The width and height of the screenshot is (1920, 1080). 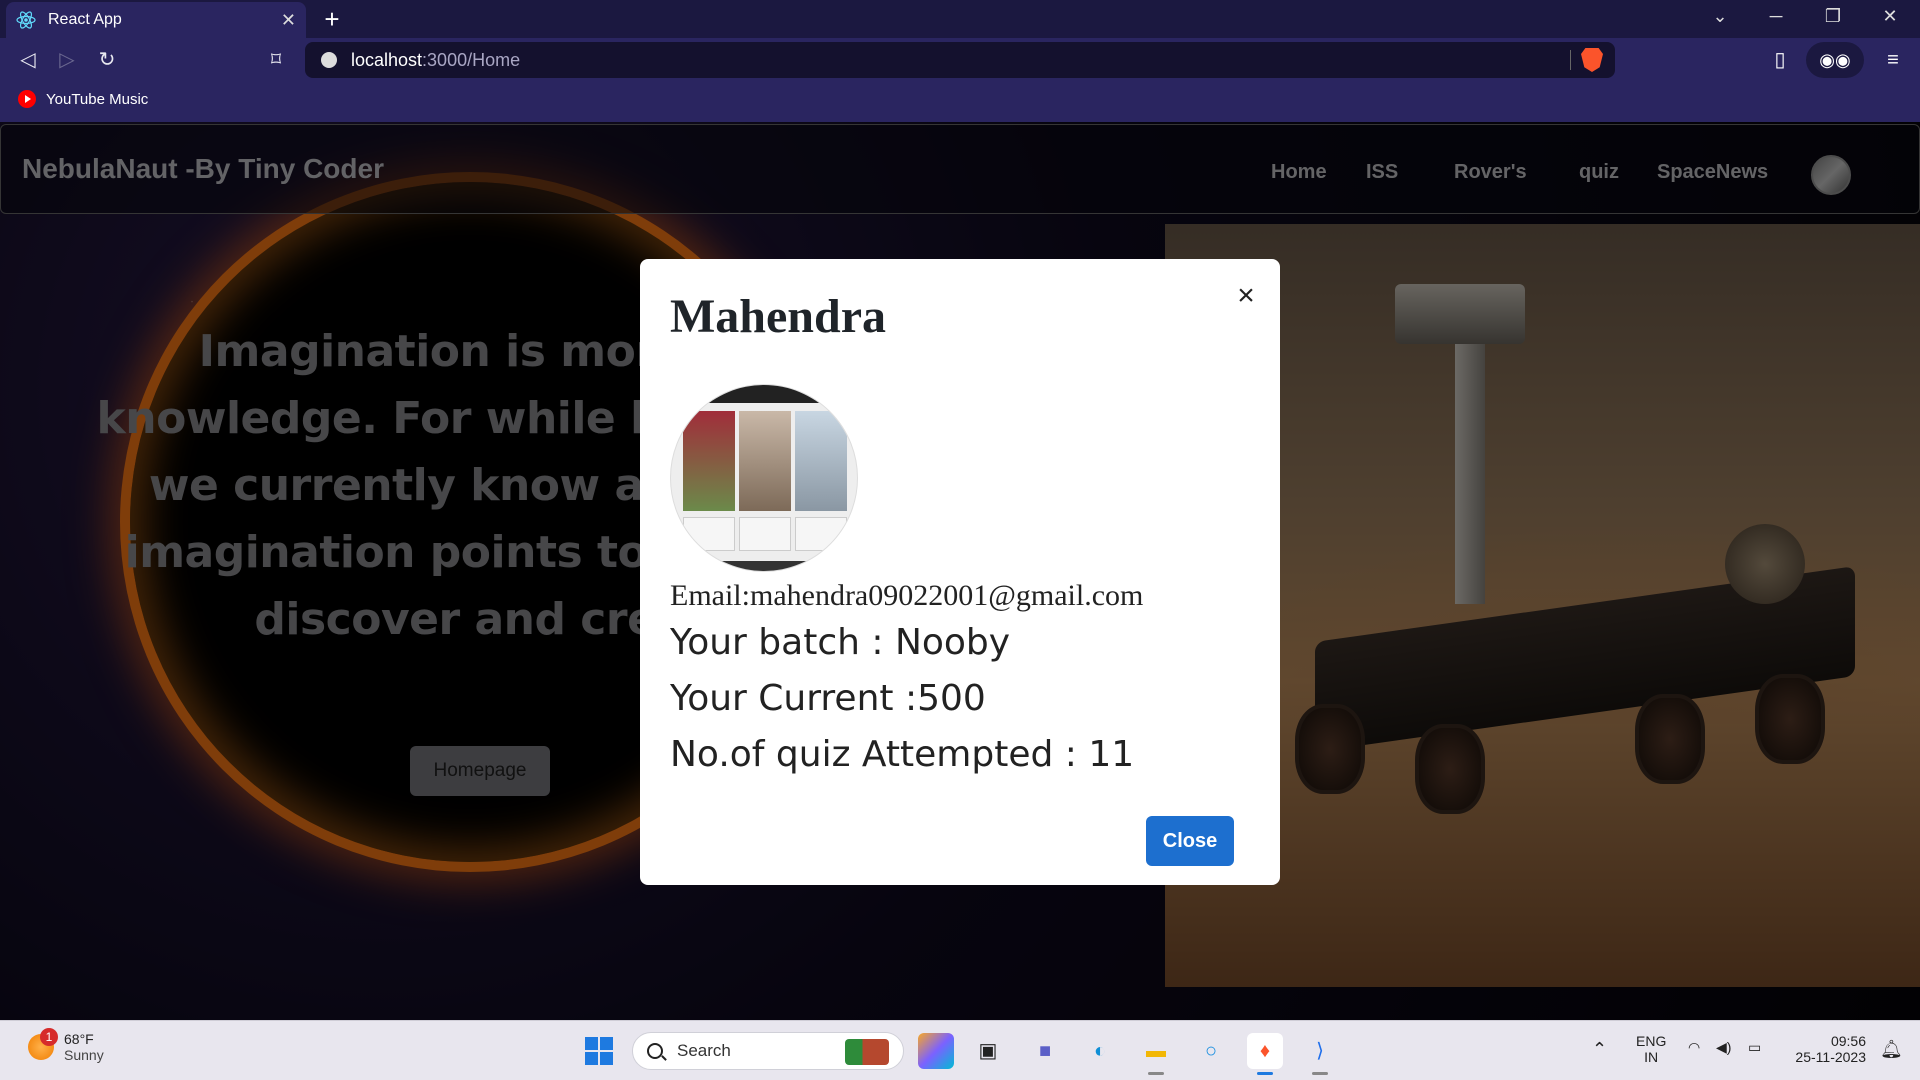 What do you see at coordinates (387, 59) in the screenshot?
I see `url-host: localhost` at bounding box center [387, 59].